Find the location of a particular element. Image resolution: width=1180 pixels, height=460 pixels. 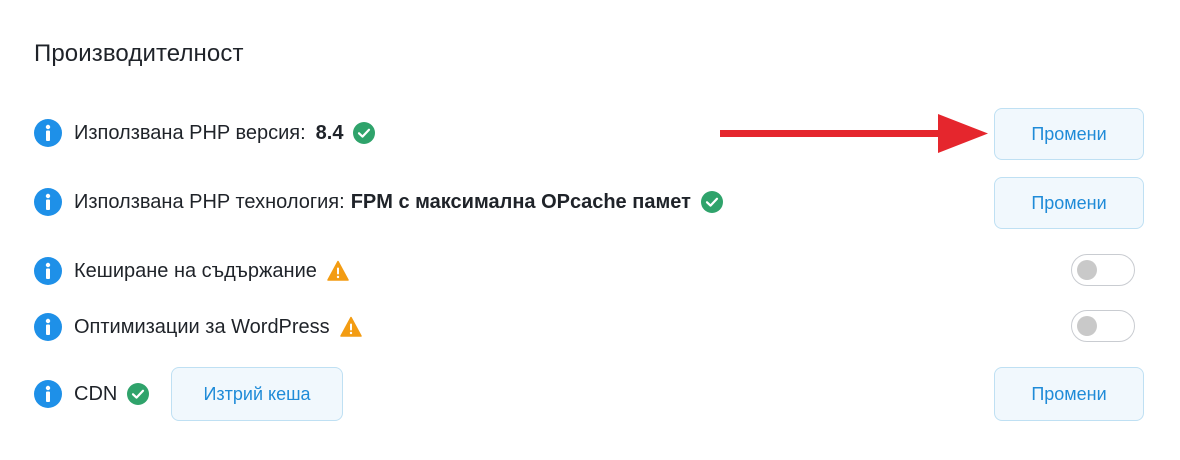

wordpress-optimizations-toggle is located at coordinates (1103, 326).